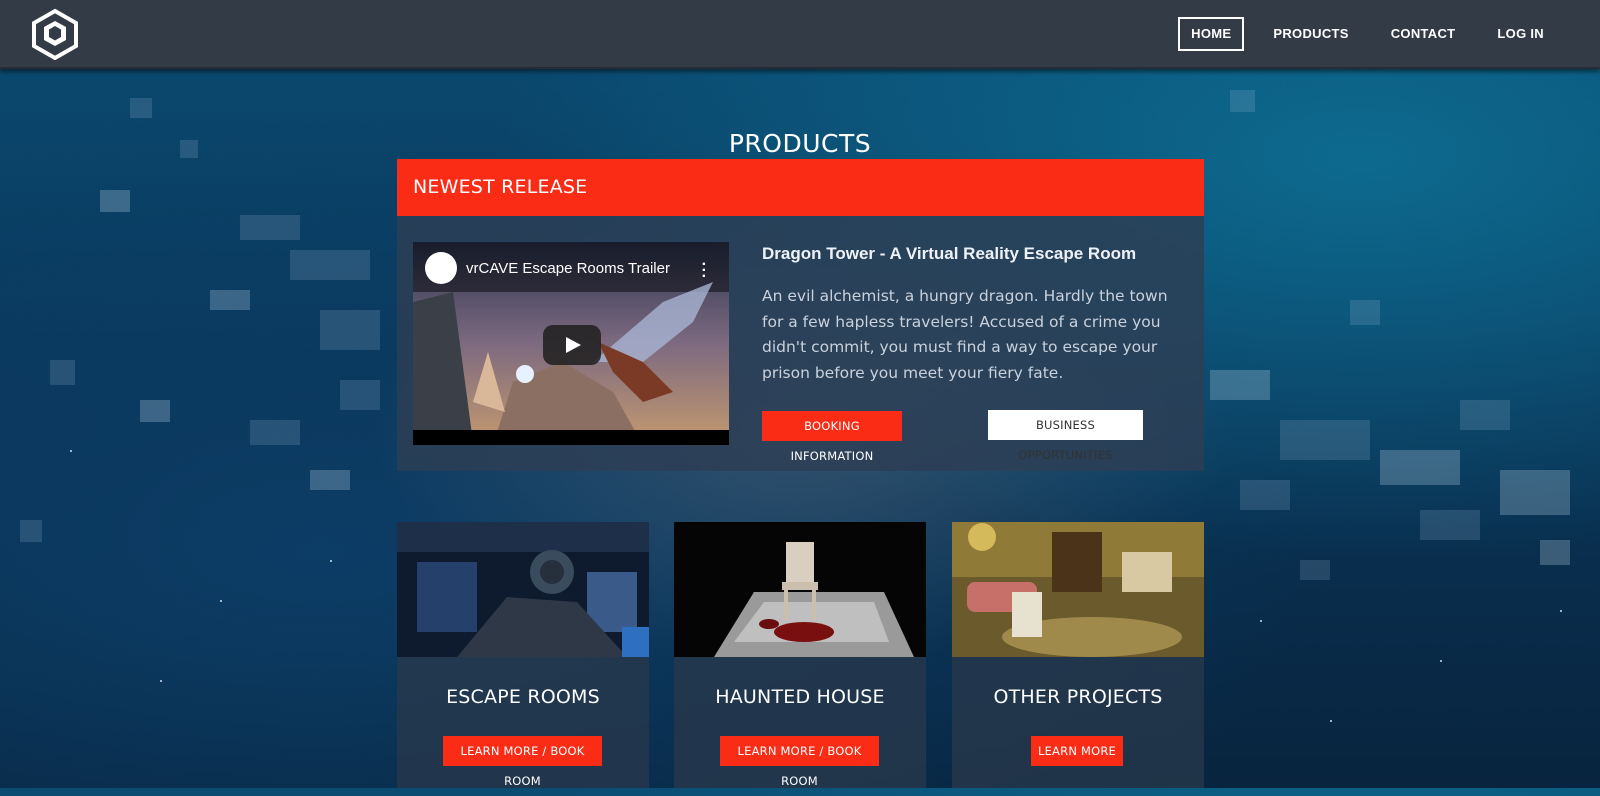  I want to click on newest-release-header: NEWEST RELEASE, so click(800, 187).